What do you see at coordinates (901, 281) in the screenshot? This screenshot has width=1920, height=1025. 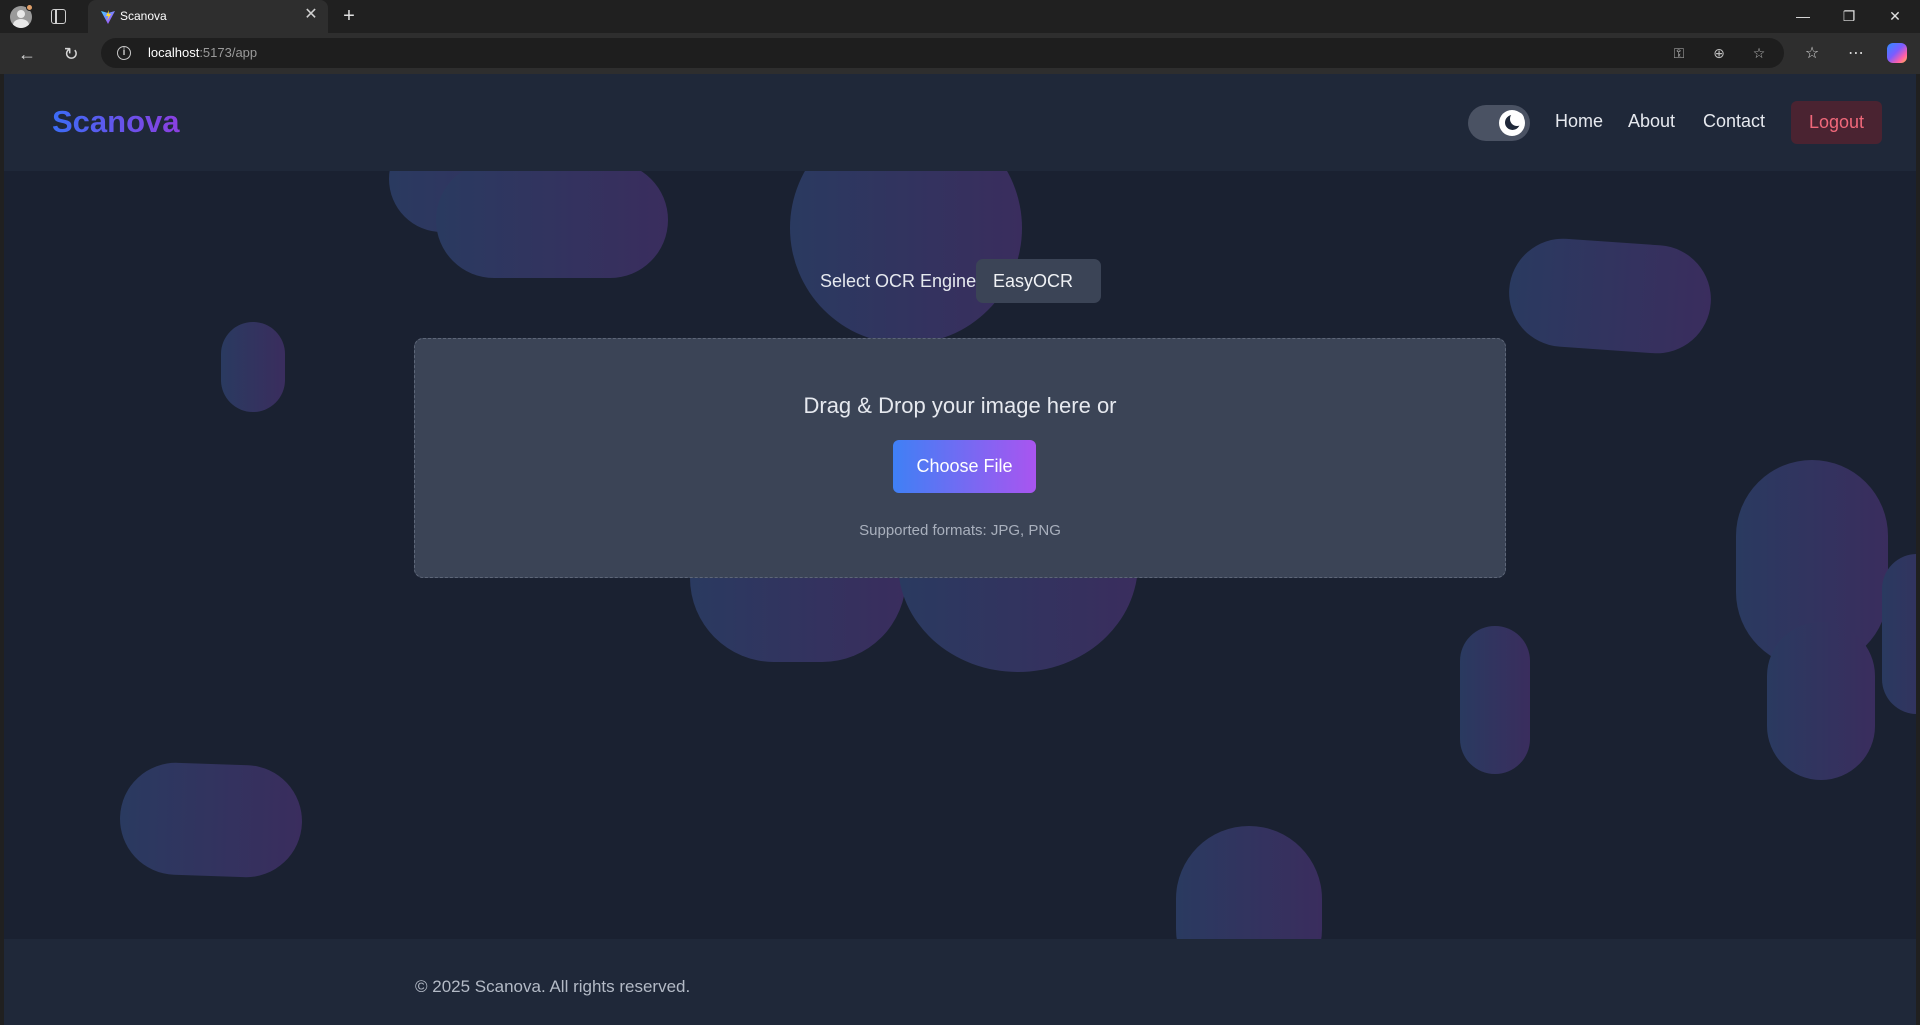 I see `ocr-engine-label: Select OCR Engine:` at bounding box center [901, 281].